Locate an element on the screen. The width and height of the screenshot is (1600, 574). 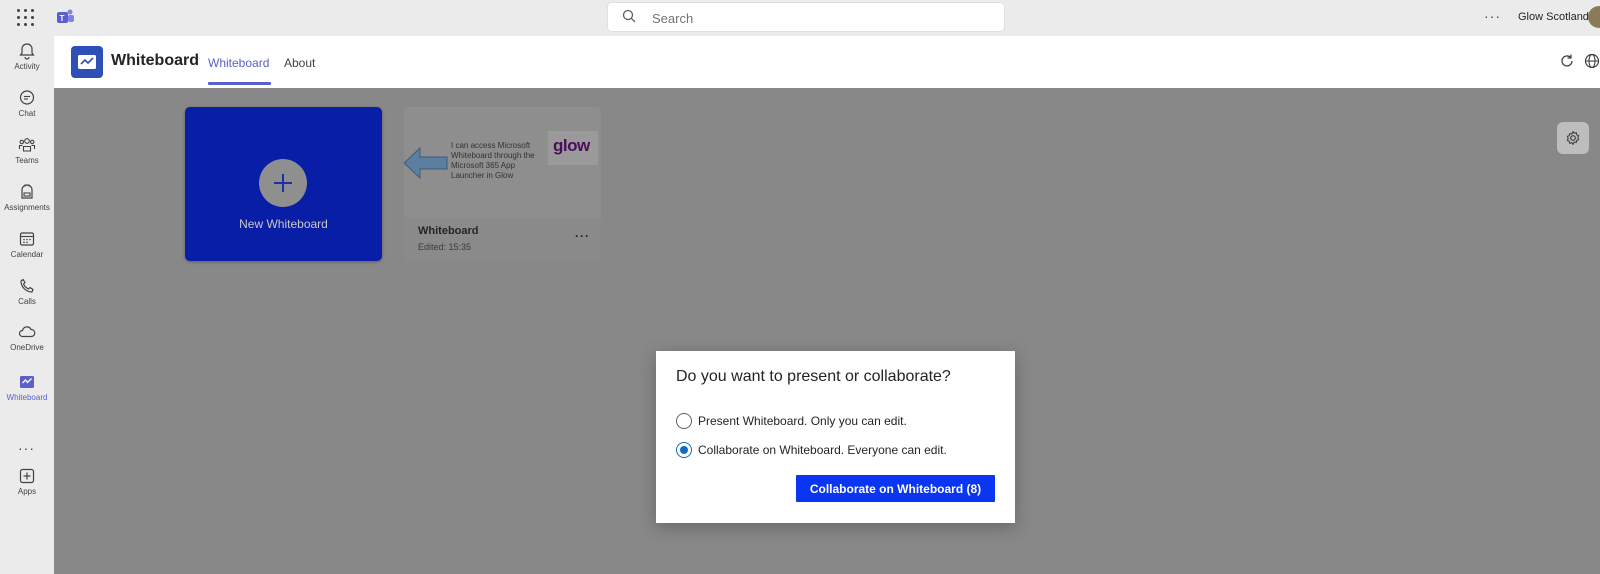
tab-whiteboard: Whiteboard is located at coordinates (238, 63).